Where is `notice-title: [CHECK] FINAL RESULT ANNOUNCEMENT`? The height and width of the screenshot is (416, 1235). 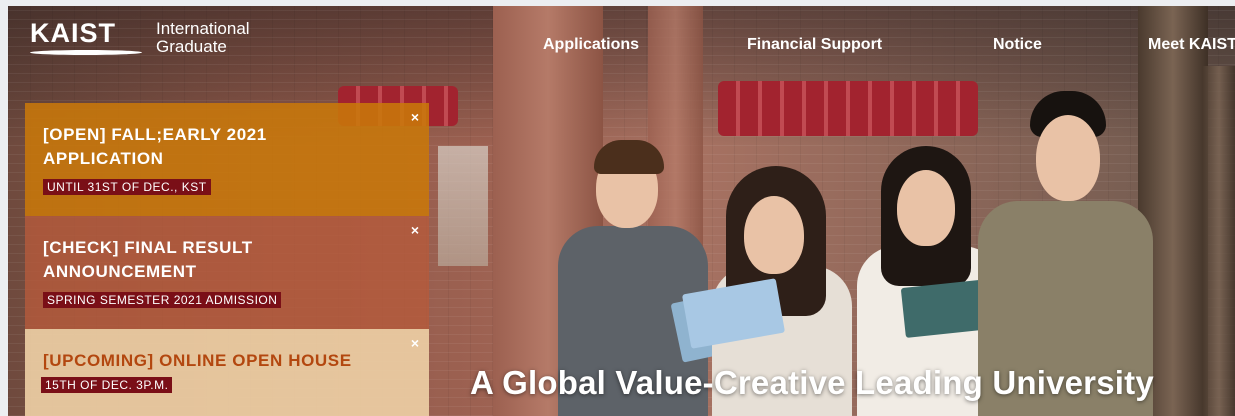
notice-title: [CHECK] FINAL RESULT ANNOUNCEMENT is located at coordinates (148, 260).